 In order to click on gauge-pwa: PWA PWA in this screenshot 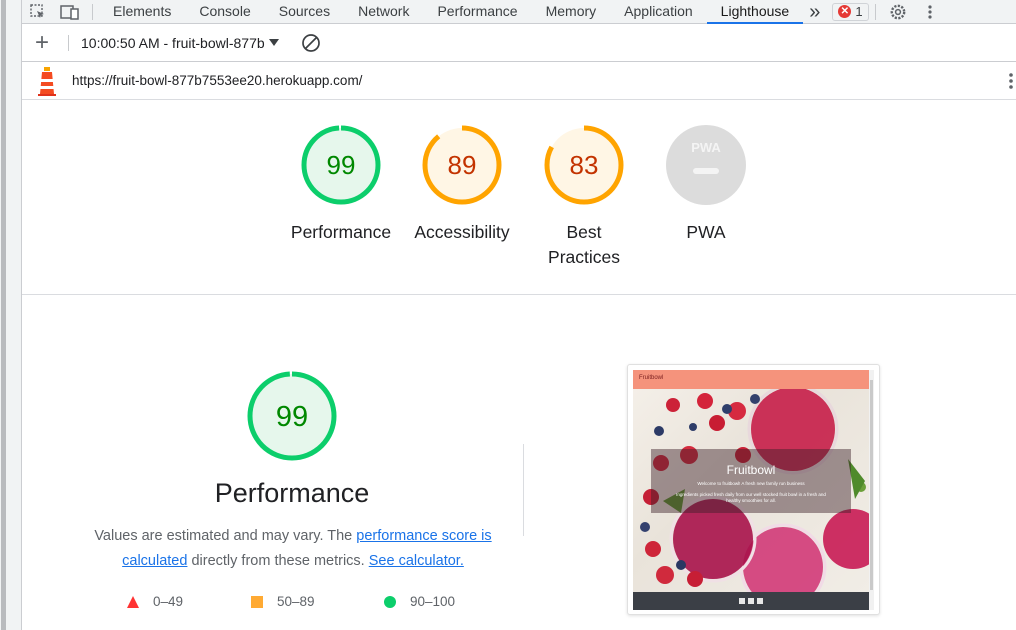, I will do `click(706, 184)`.